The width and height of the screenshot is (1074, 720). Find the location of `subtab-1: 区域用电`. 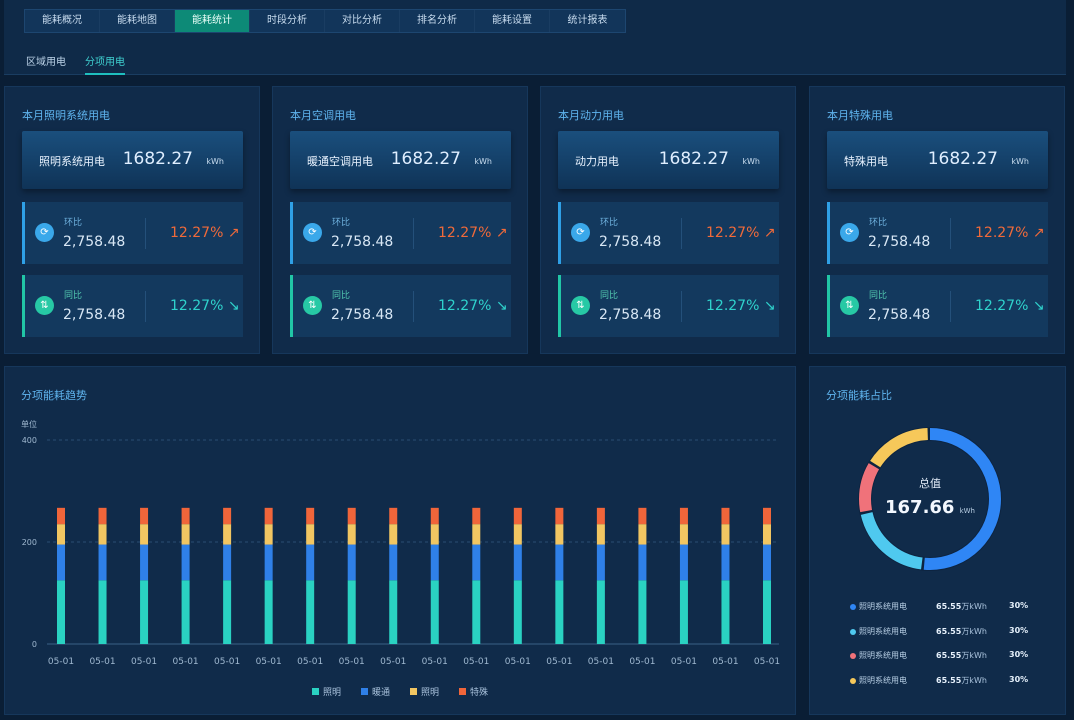

subtab-1: 区域用电 is located at coordinates (46, 64).